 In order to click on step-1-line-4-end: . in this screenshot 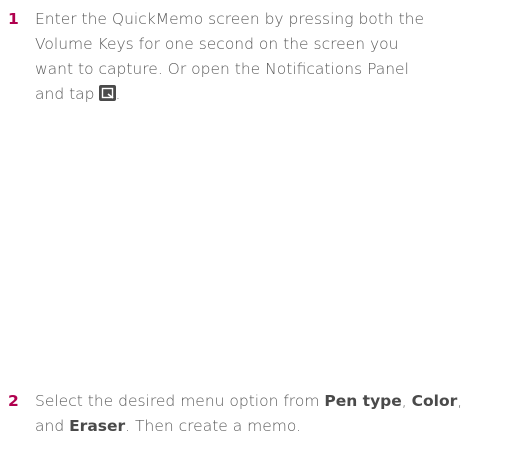, I will do `click(118, 94)`.